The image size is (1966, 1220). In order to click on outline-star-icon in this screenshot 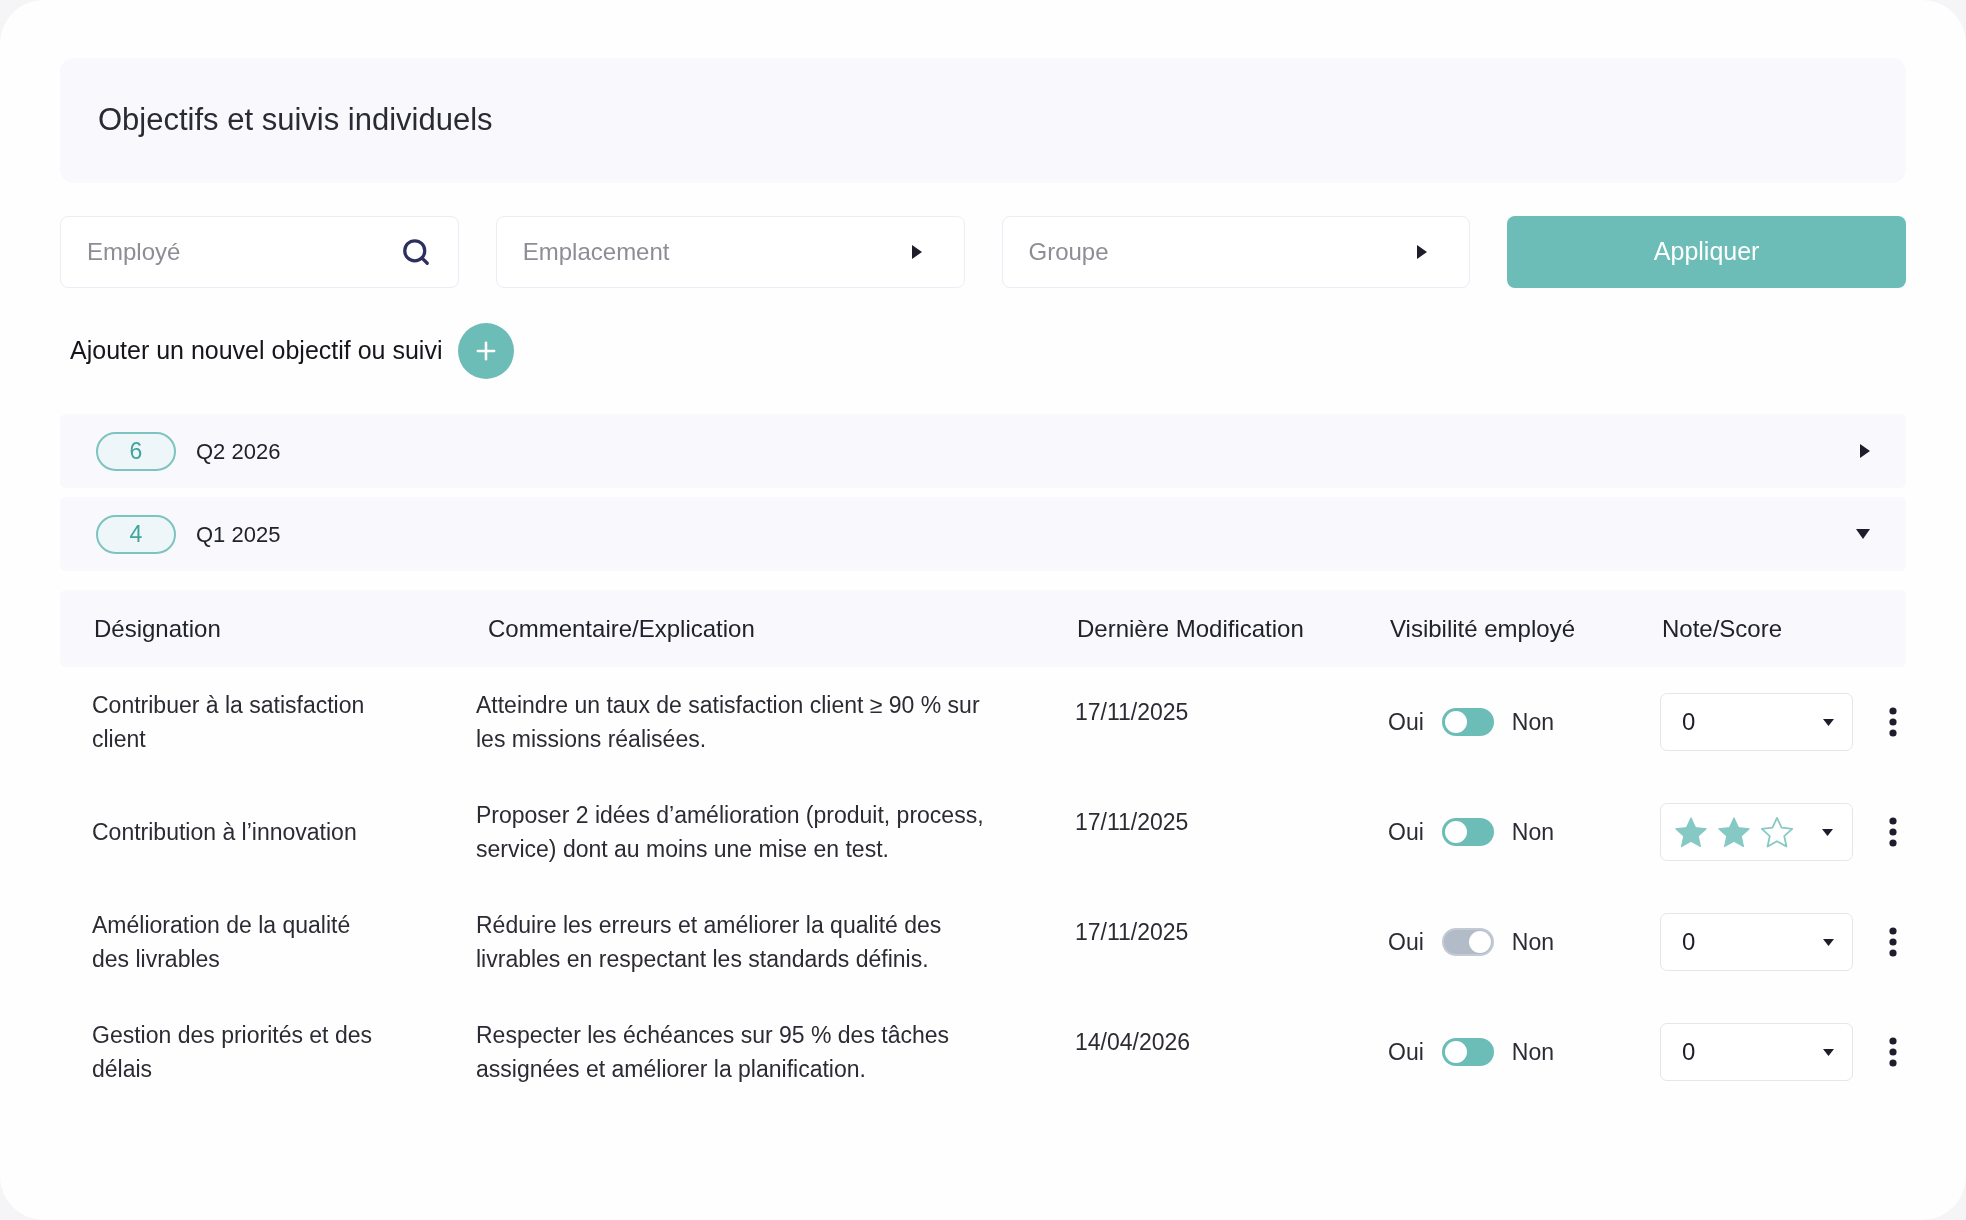, I will do `click(1777, 832)`.